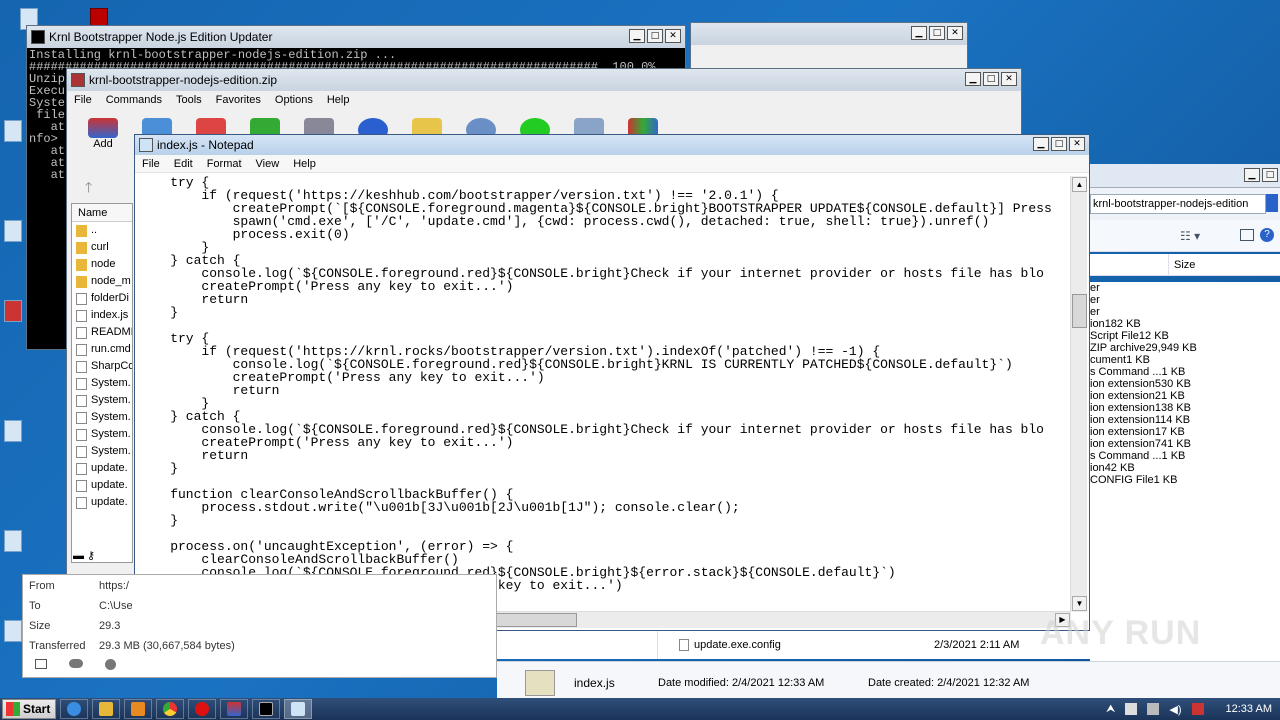  Describe the element at coordinates (76, 663) in the screenshot. I see `cloud-icon` at that location.